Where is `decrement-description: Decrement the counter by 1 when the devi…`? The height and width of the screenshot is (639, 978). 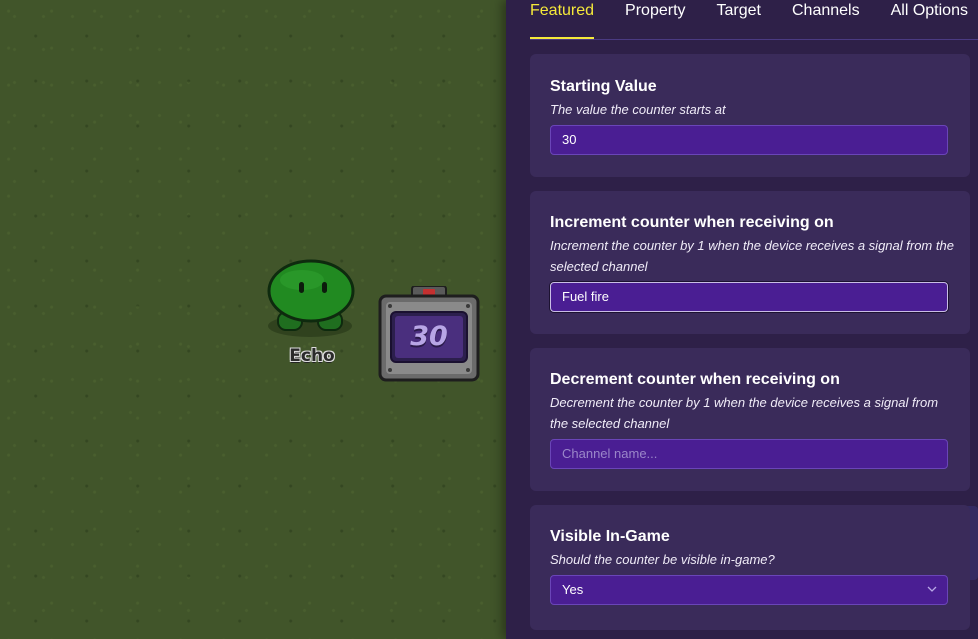 decrement-description: Decrement the counter by 1 when the devi… is located at coordinates (744, 413).